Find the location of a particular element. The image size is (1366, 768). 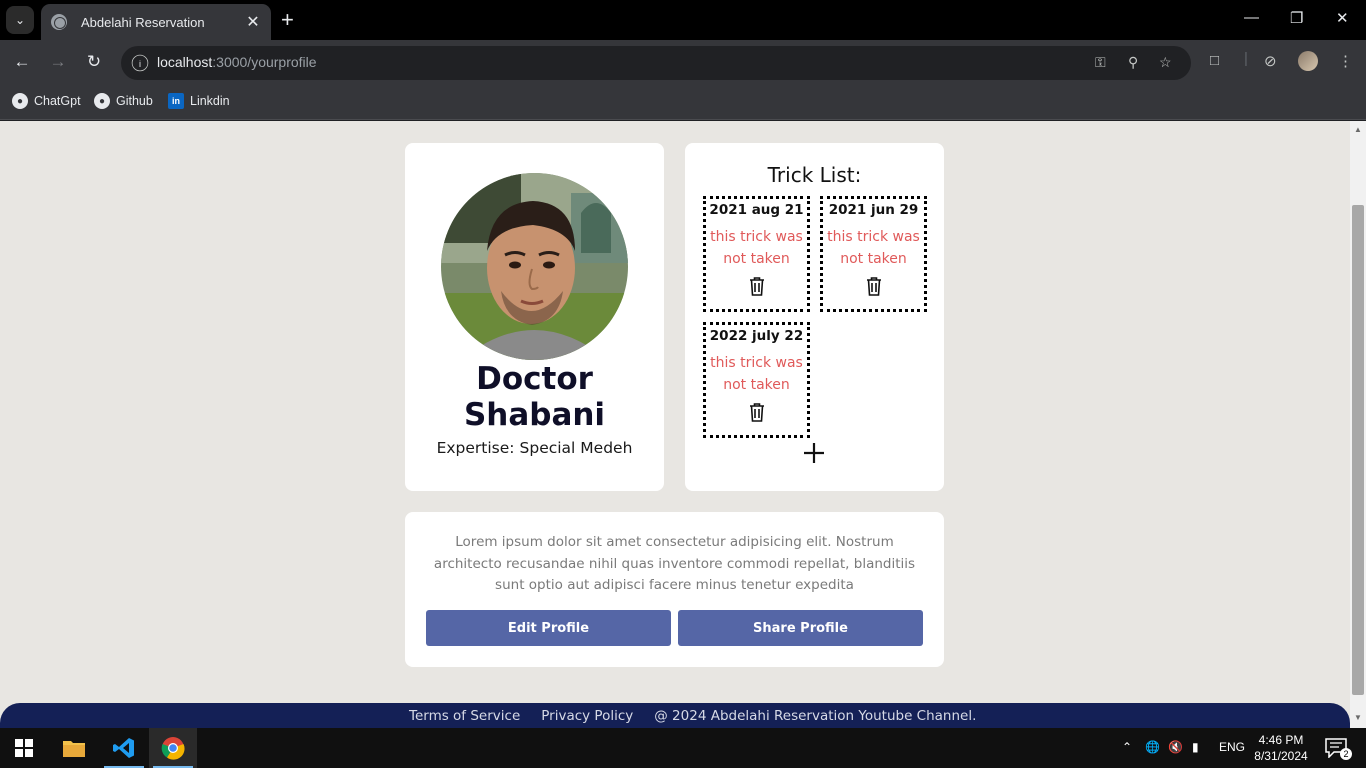

trick-item: 2021 aug 21 this trick was not taken is located at coordinates (756, 254).